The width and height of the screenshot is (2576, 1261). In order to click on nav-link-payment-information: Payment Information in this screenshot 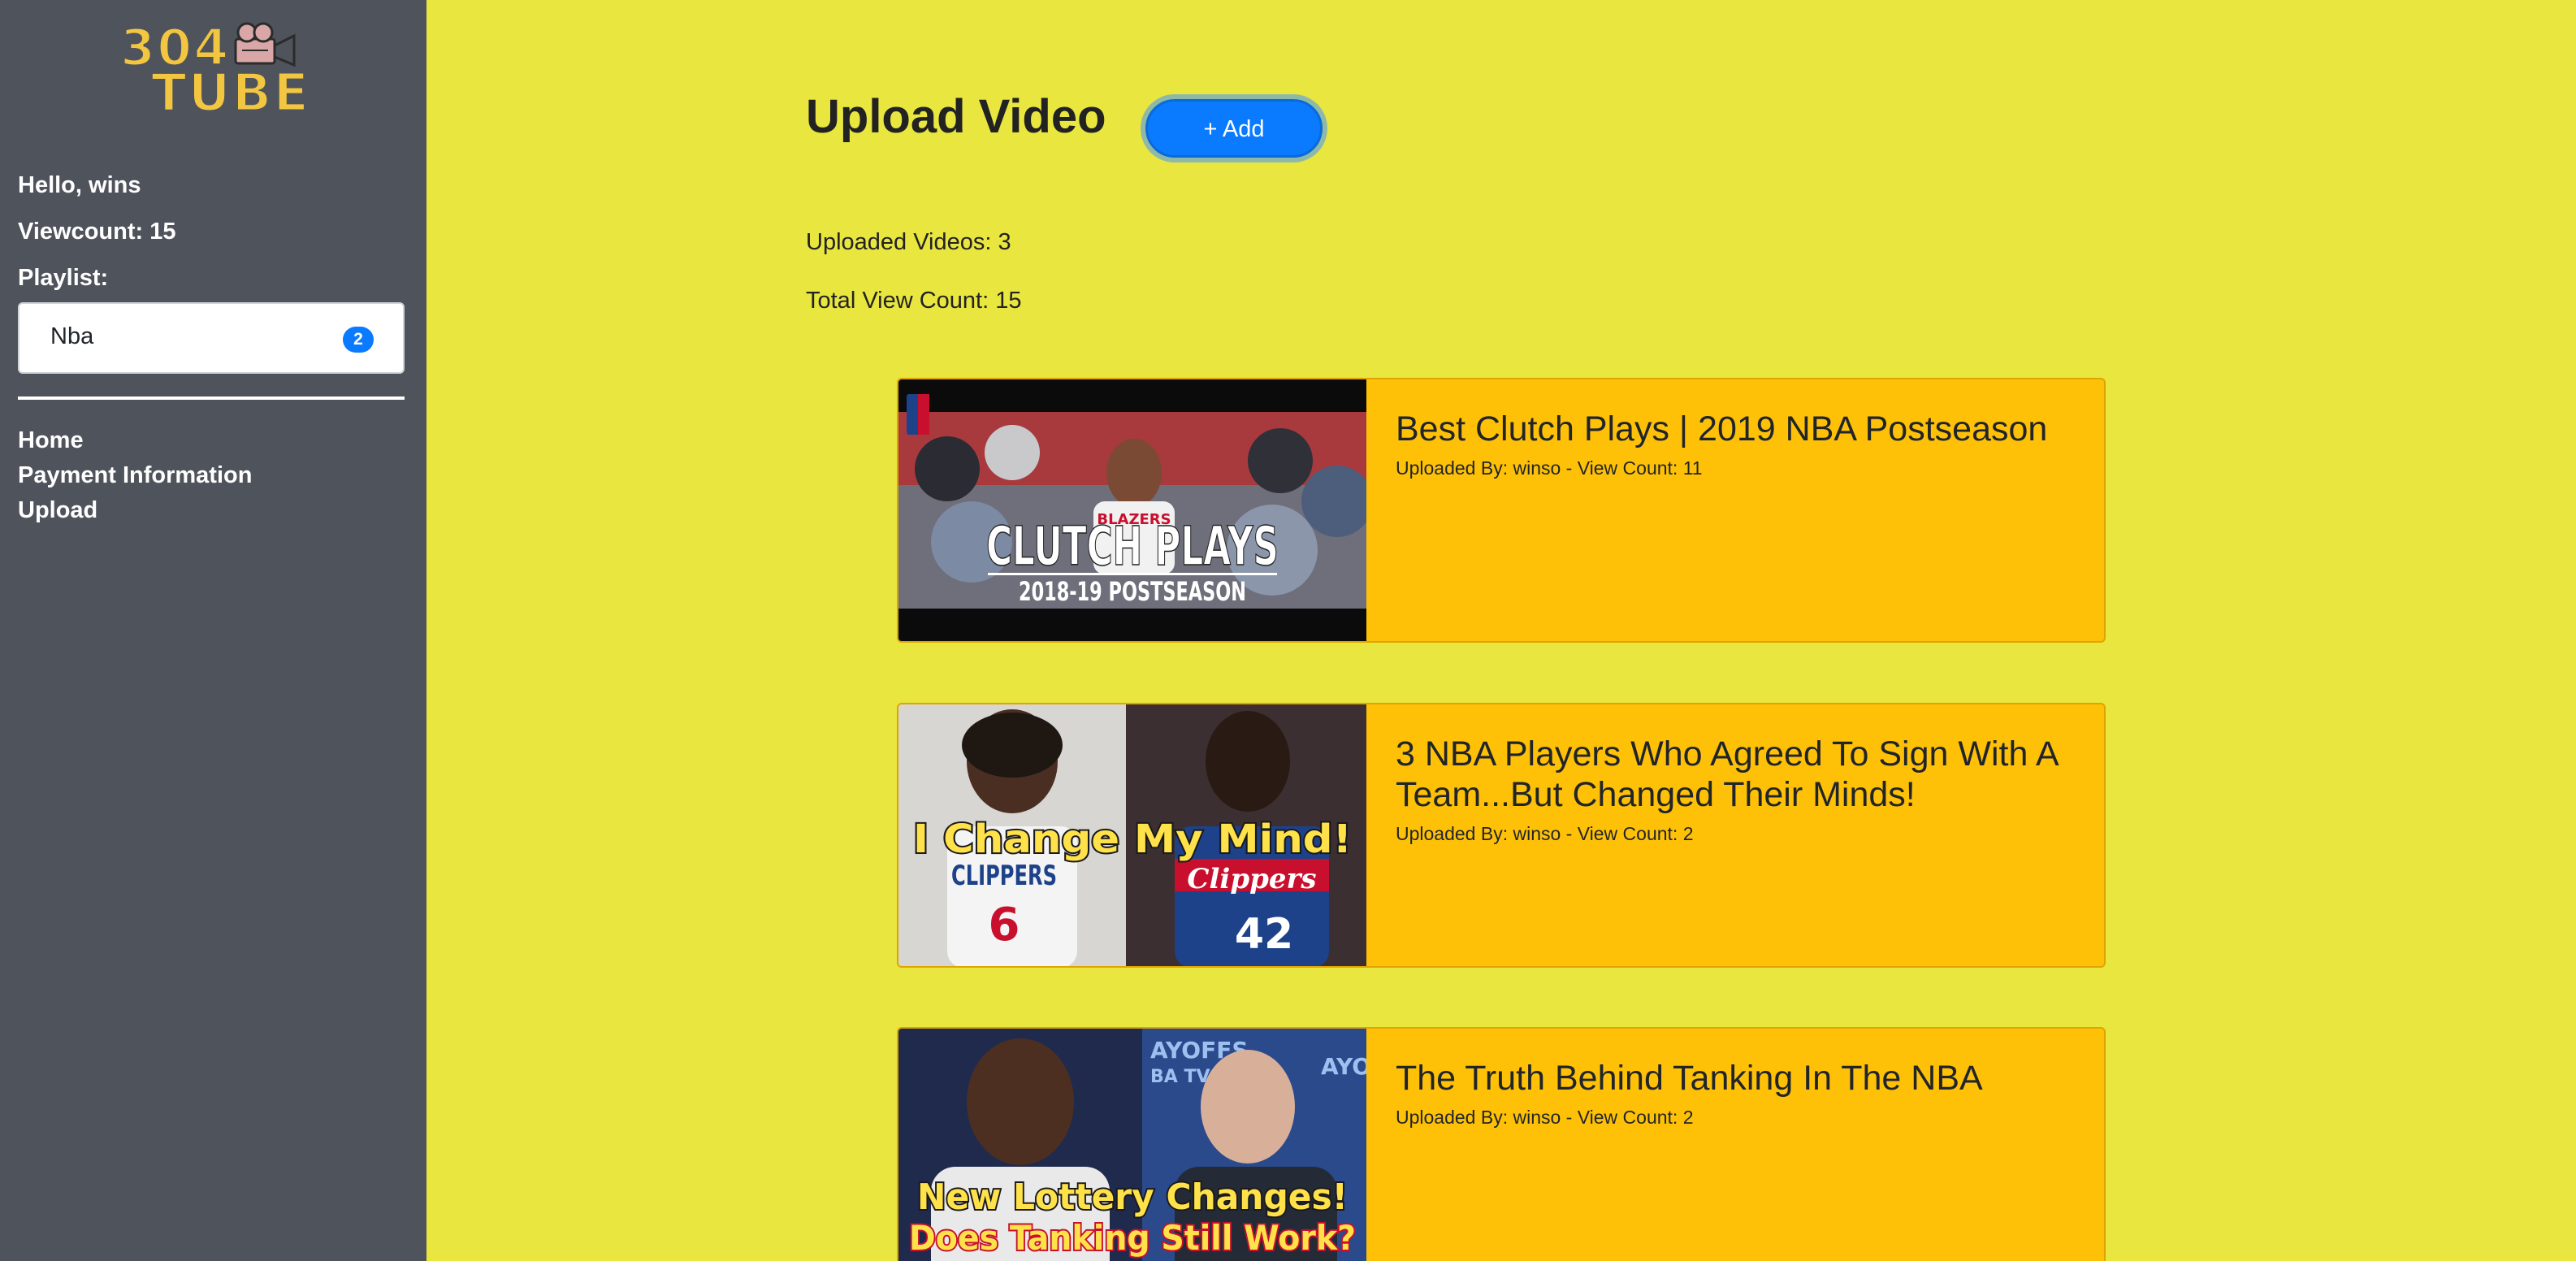, I will do `click(135, 476)`.